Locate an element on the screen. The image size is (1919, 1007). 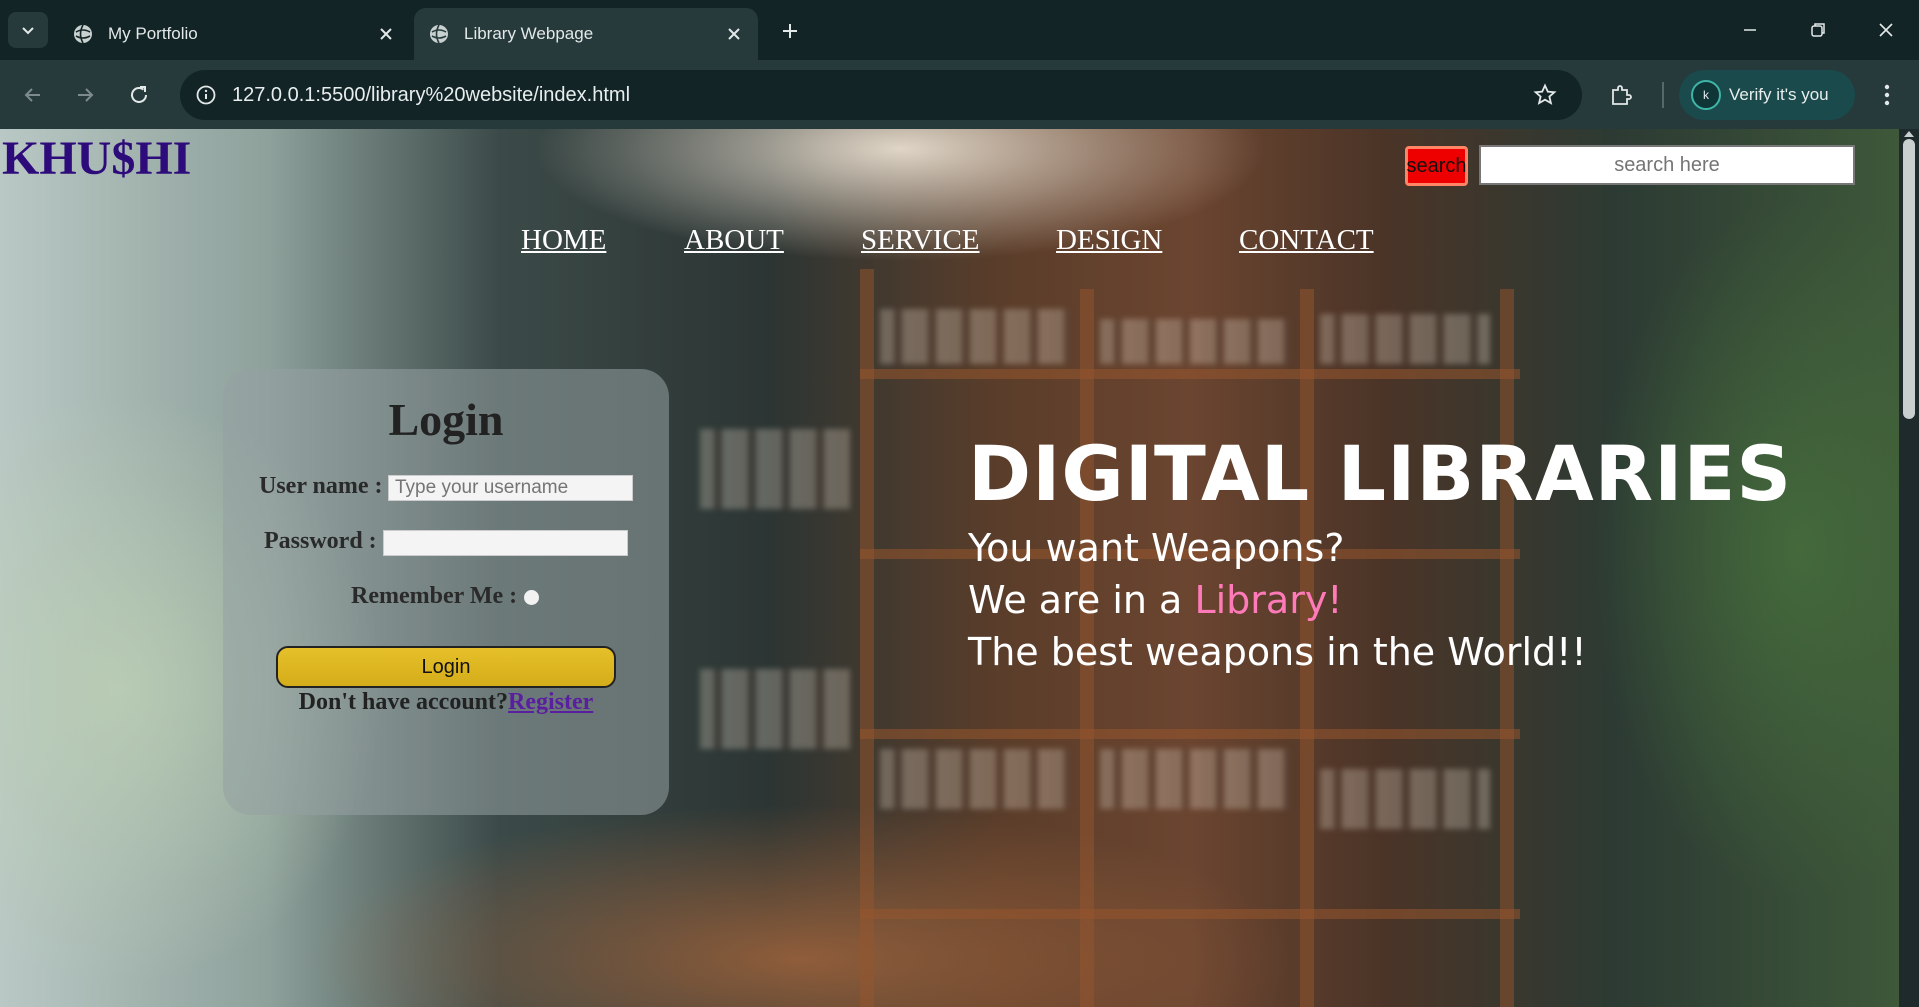
restore-icon is located at coordinates (1818, 30).